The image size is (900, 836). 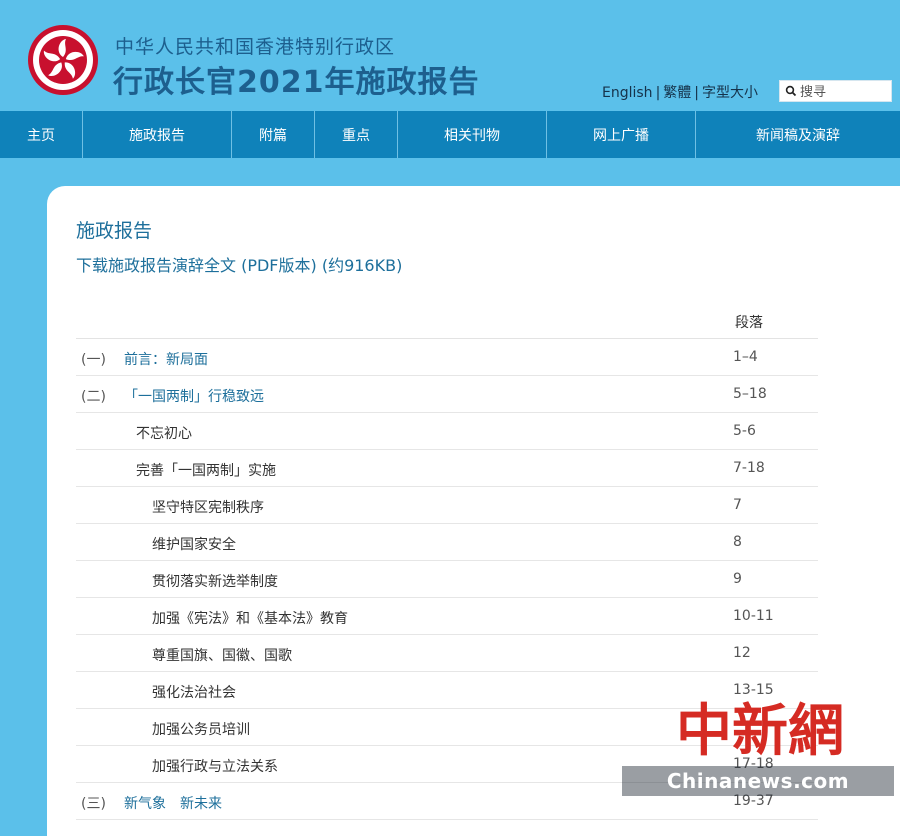 What do you see at coordinates (753, 616) in the screenshot?
I see `paragraph-range: 10-11` at bounding box center [753, 616].